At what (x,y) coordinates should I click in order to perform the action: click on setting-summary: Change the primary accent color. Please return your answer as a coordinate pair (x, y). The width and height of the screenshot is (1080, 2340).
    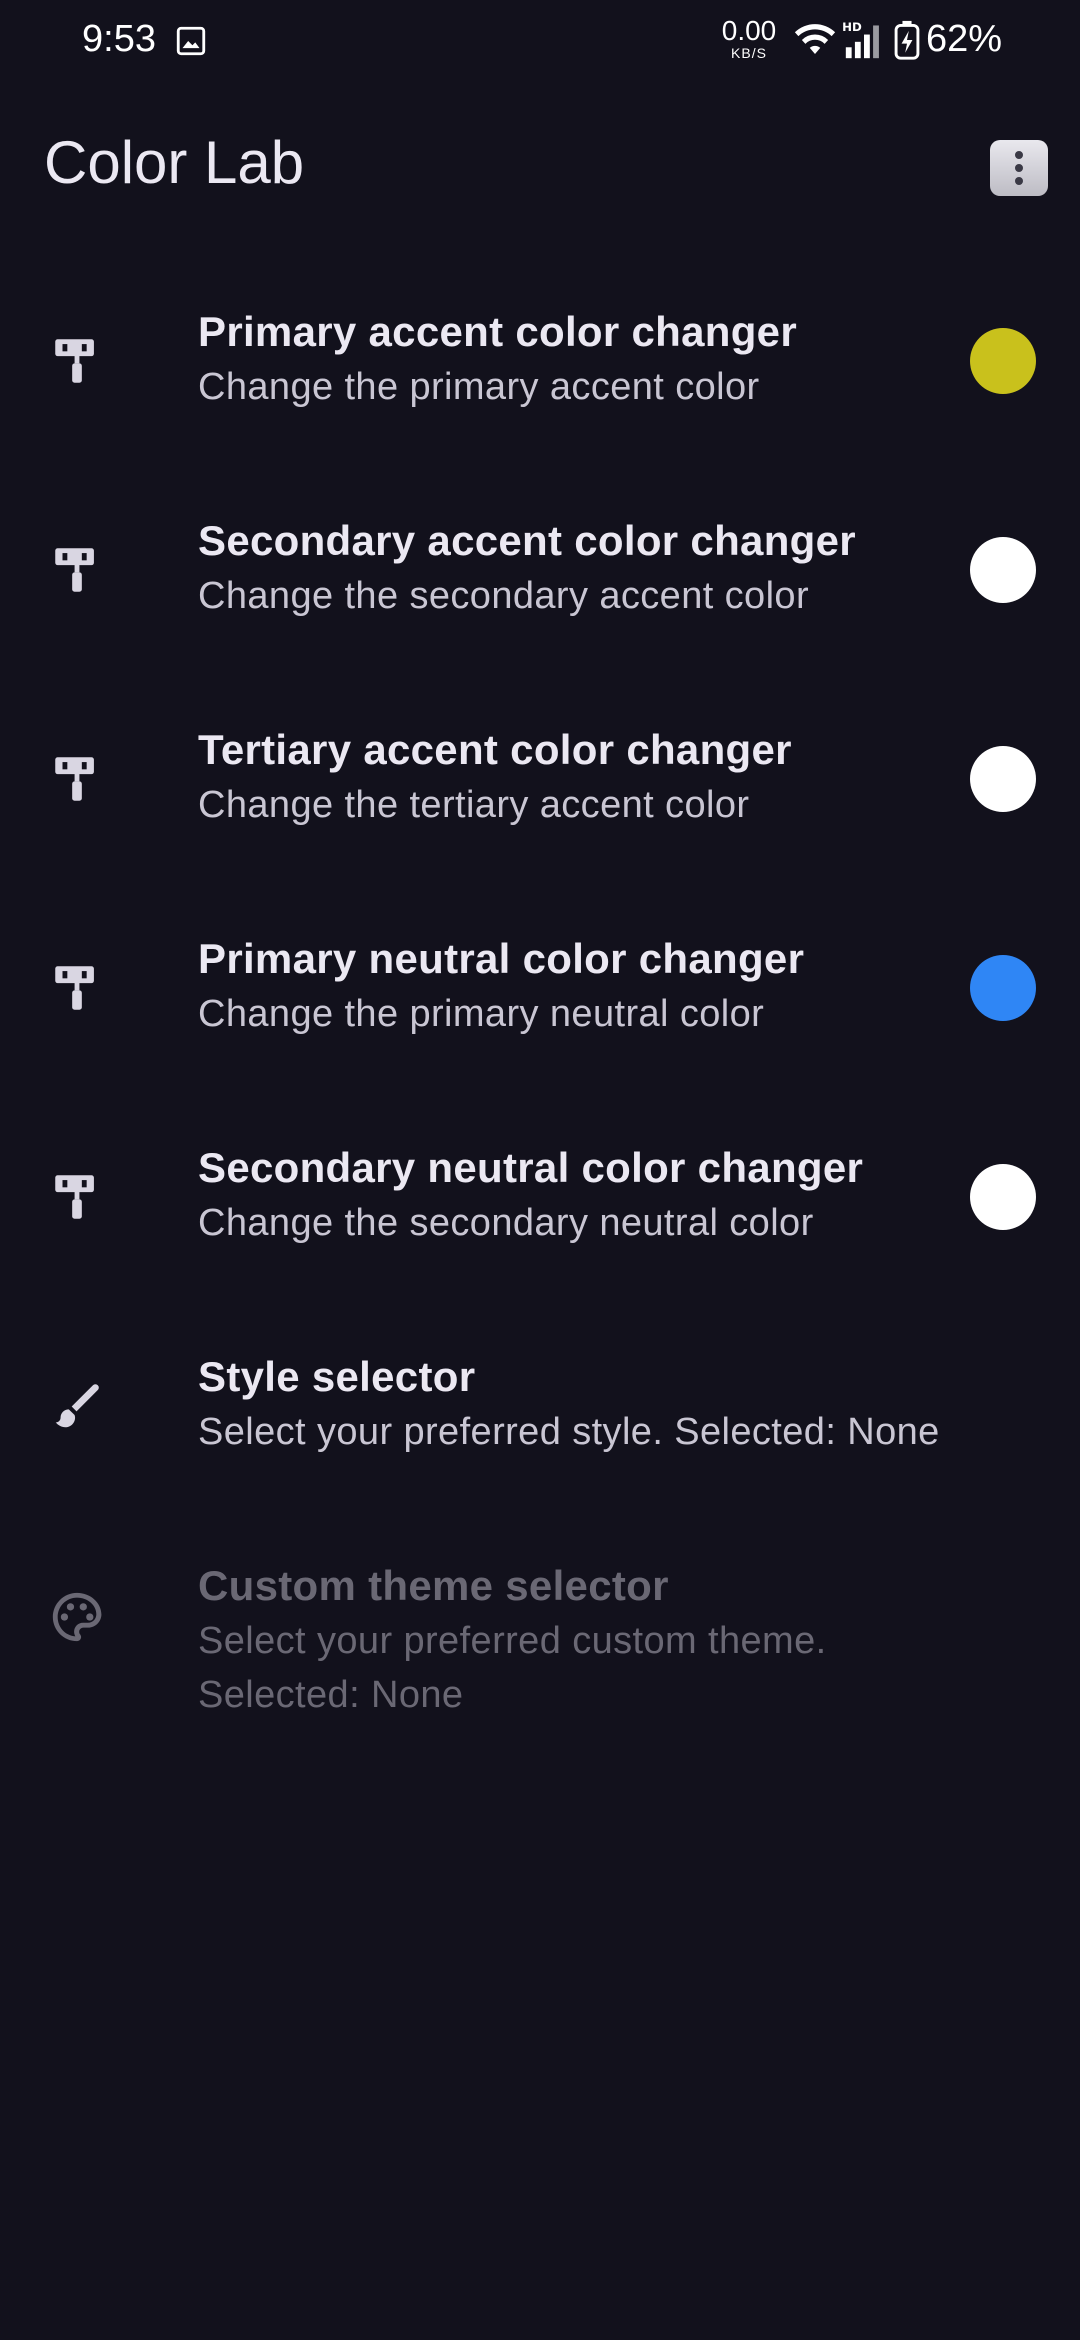
    Looking at the image, I should click on (479, 387).